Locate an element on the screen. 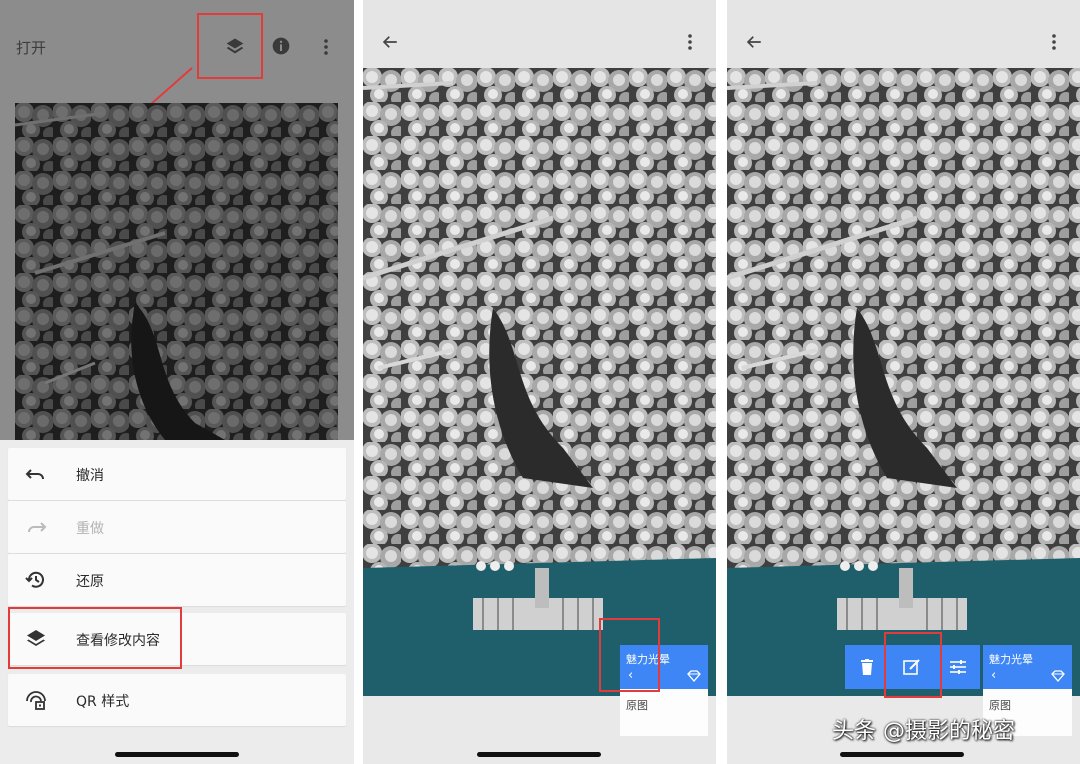  original-layer: 原图 is located at coordinates (664, 712).